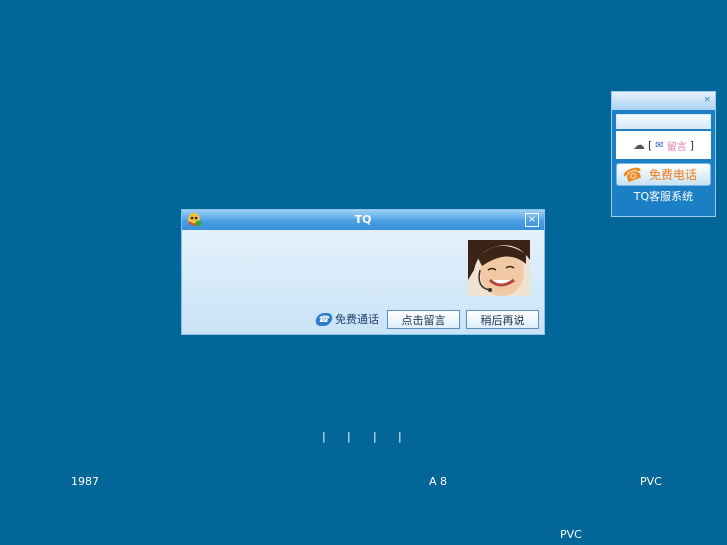  Describe the element at coordinates (650, 145) in the screenshot. I see `bracket-open: [` at that location.